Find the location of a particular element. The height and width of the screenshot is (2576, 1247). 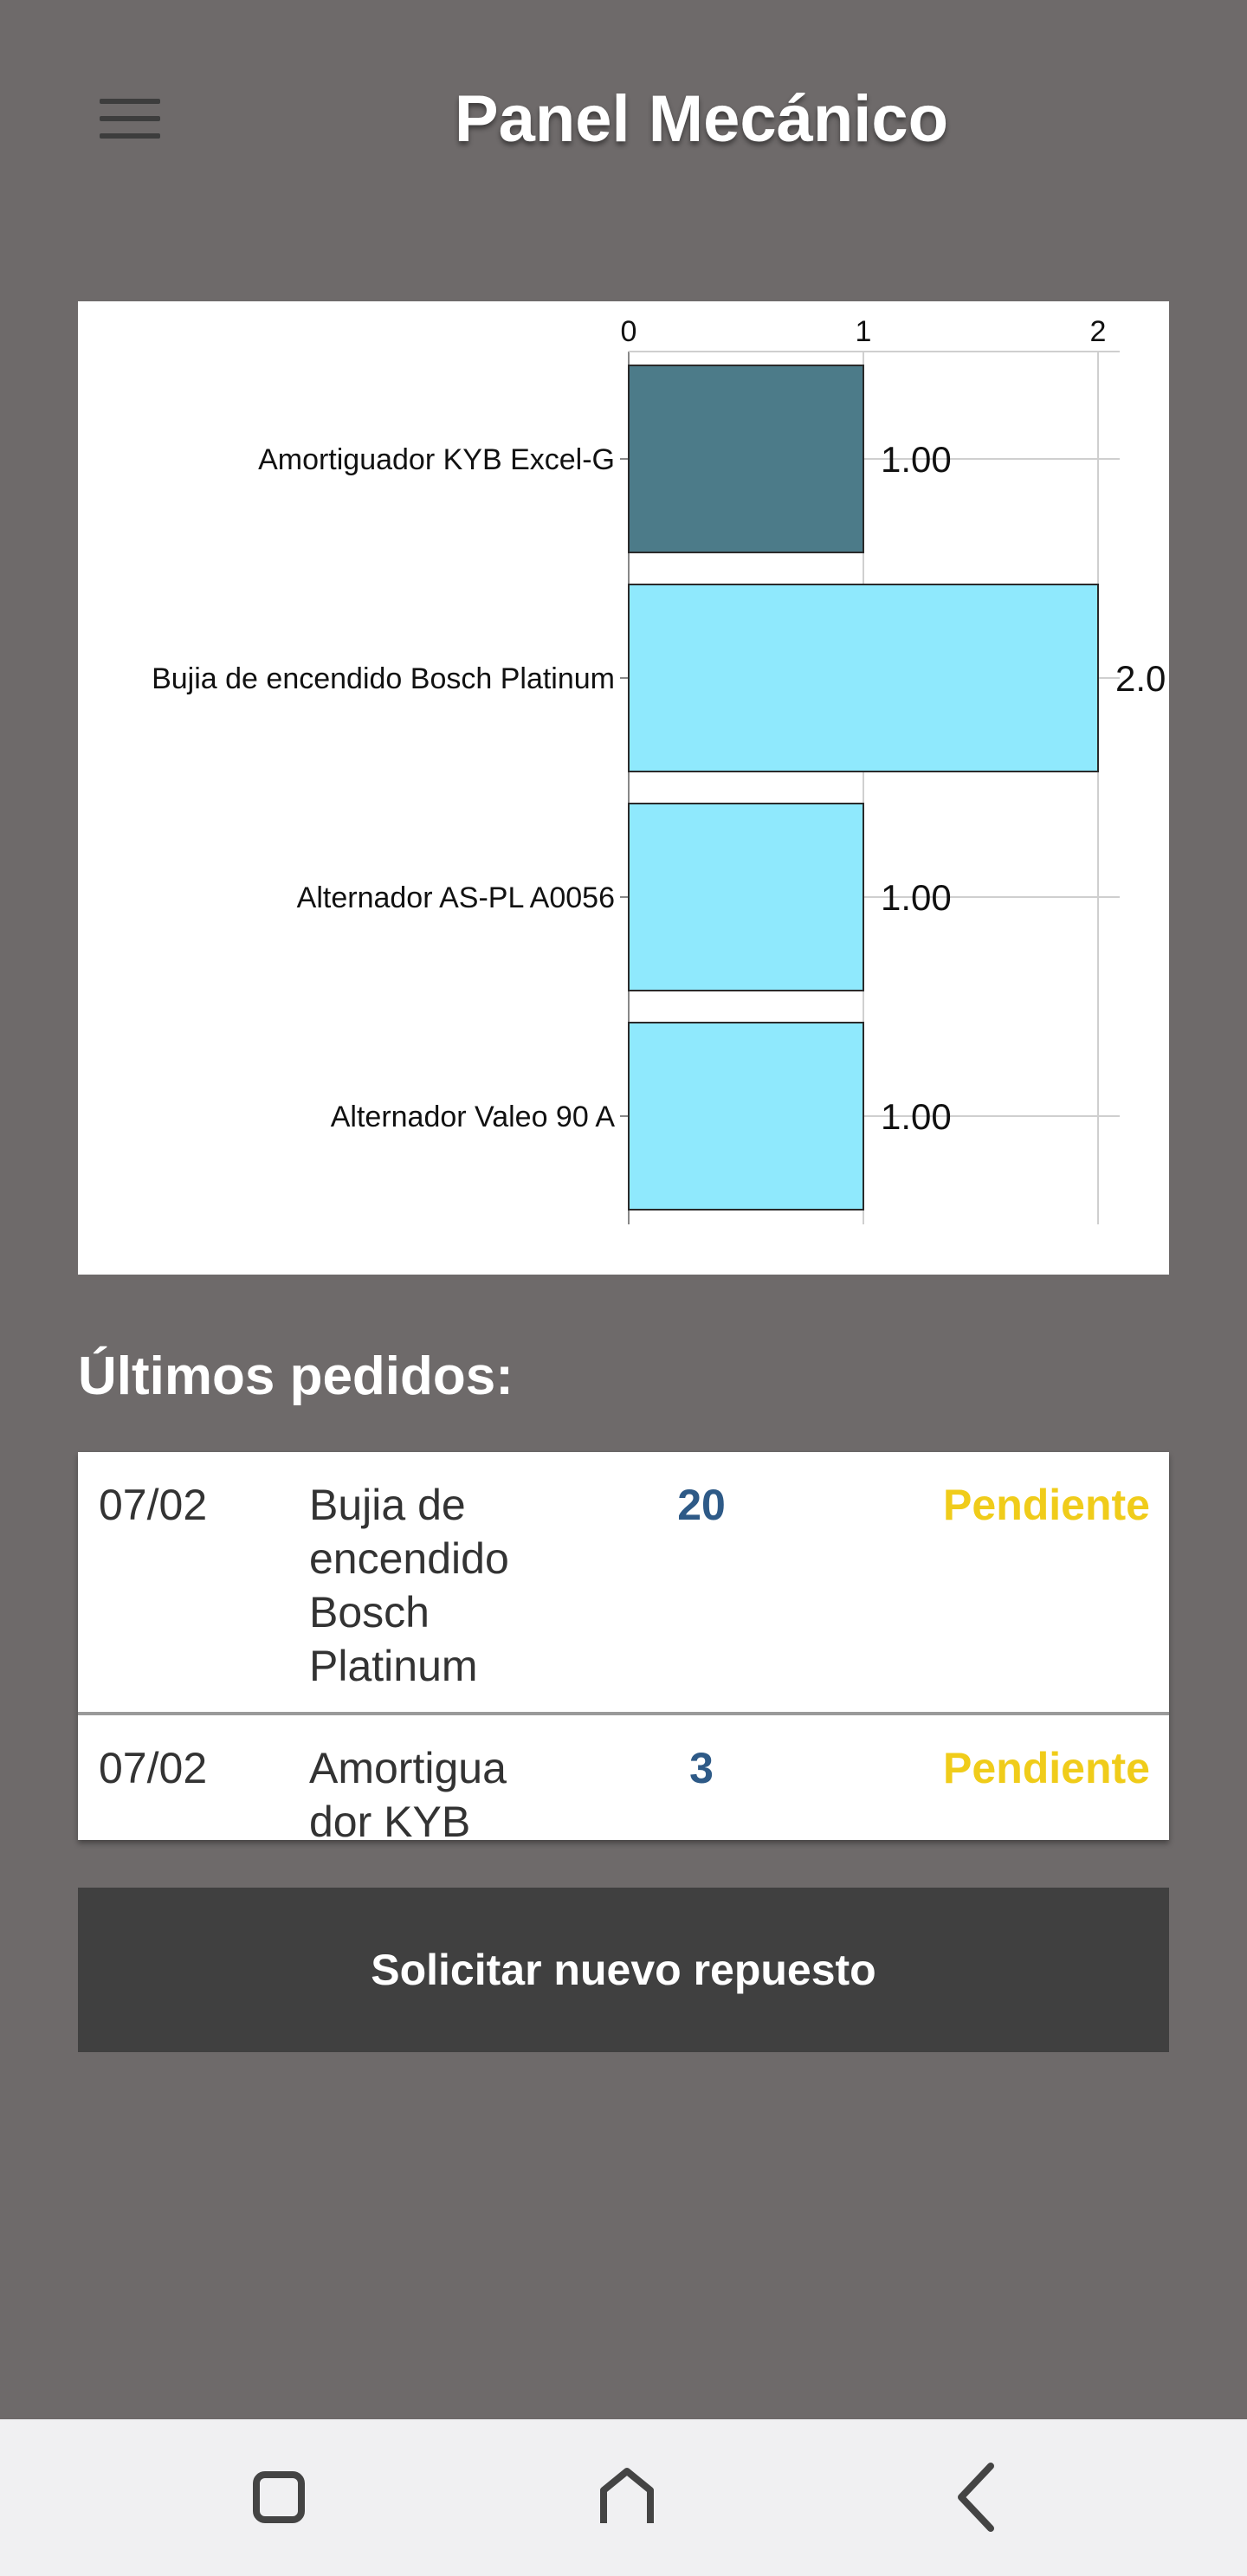

order-quantity: 3 is located at coordinates (701, 1768).